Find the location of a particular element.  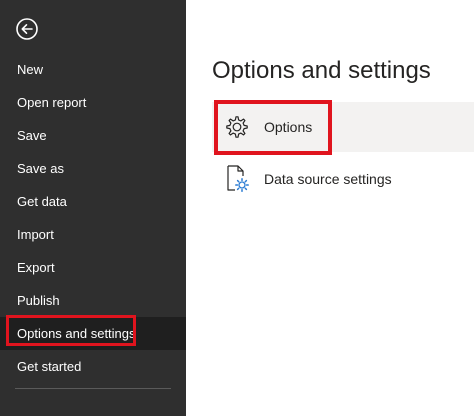

back-button is located at coordinates (27, 29).